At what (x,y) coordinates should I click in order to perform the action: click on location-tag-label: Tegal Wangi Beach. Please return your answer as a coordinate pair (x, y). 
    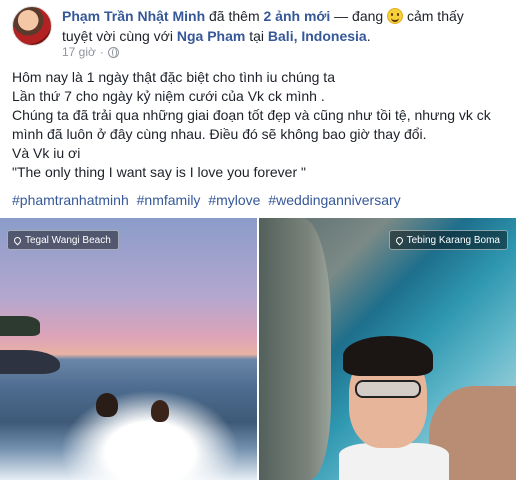
    Looking at the image, I should click on (68, 240).